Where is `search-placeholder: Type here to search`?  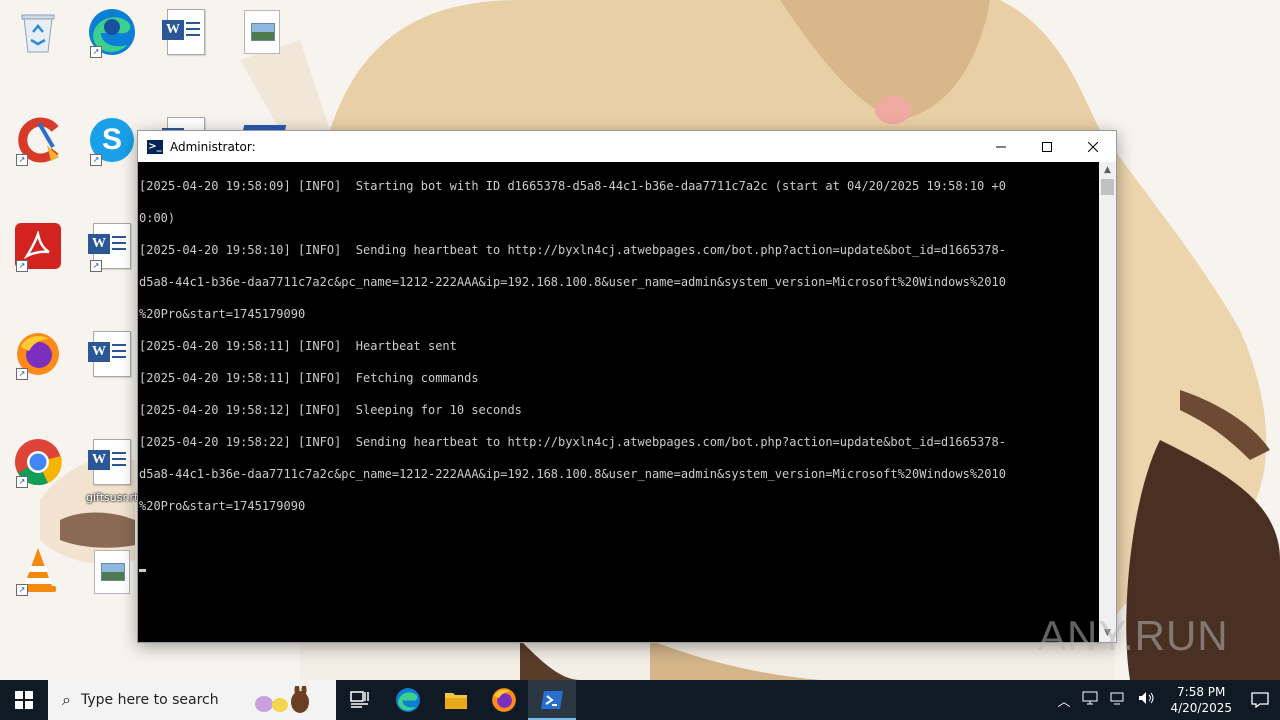 search-placeholder: Type here to search is located at coordinates (149, 700).